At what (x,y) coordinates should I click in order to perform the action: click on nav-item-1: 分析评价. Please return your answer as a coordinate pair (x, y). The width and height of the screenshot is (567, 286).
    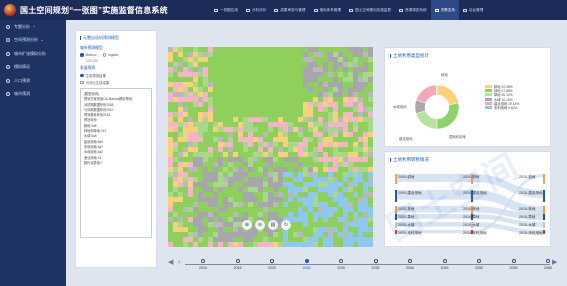
    Looking at the image, I should click on (256, 10).